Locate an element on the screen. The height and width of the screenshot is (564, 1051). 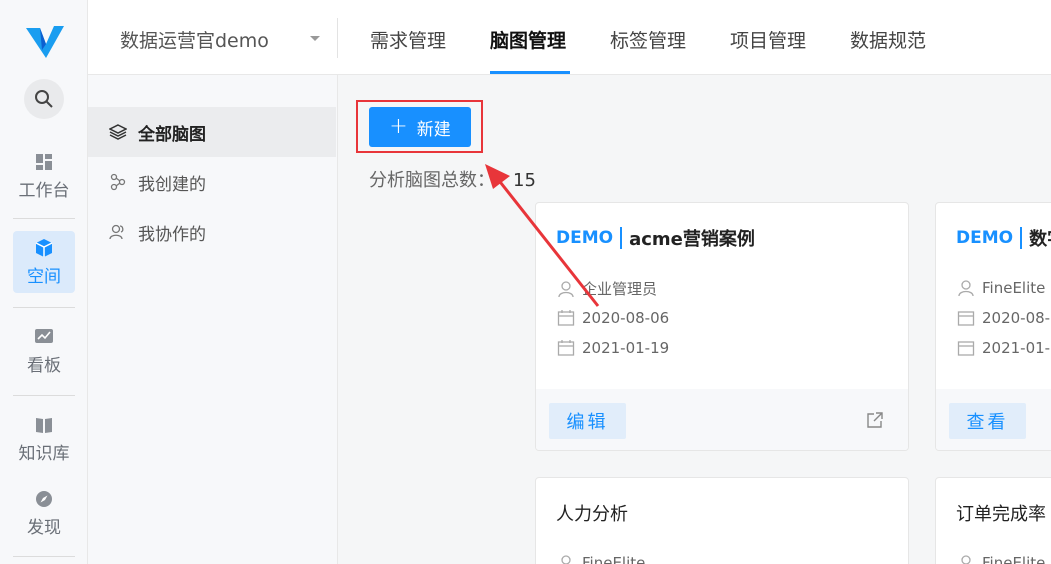
nav-item-knowledge-base: 知识库 is located at coordinates (44, 439).